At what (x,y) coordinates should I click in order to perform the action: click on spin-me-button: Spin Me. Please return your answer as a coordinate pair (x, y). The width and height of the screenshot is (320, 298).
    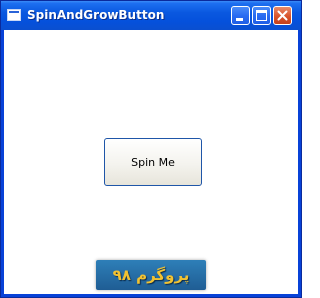
    Looking at the image, I should click on (153, 162).